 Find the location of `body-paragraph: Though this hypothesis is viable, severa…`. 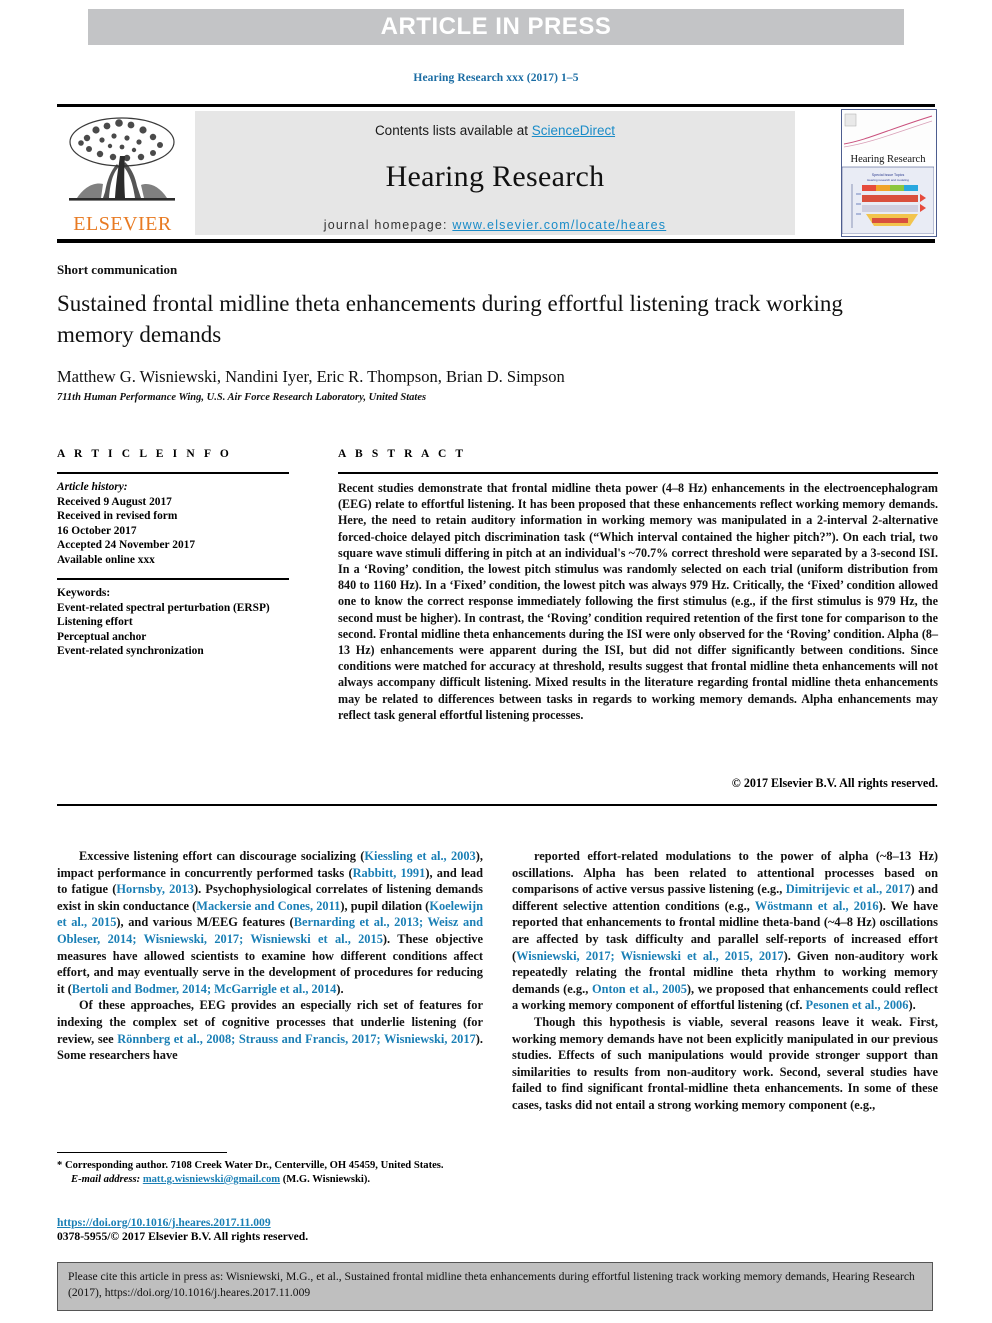

body-paragraph: Though this hypothesis is viable, severa… is located at coordinates (725, 1063).